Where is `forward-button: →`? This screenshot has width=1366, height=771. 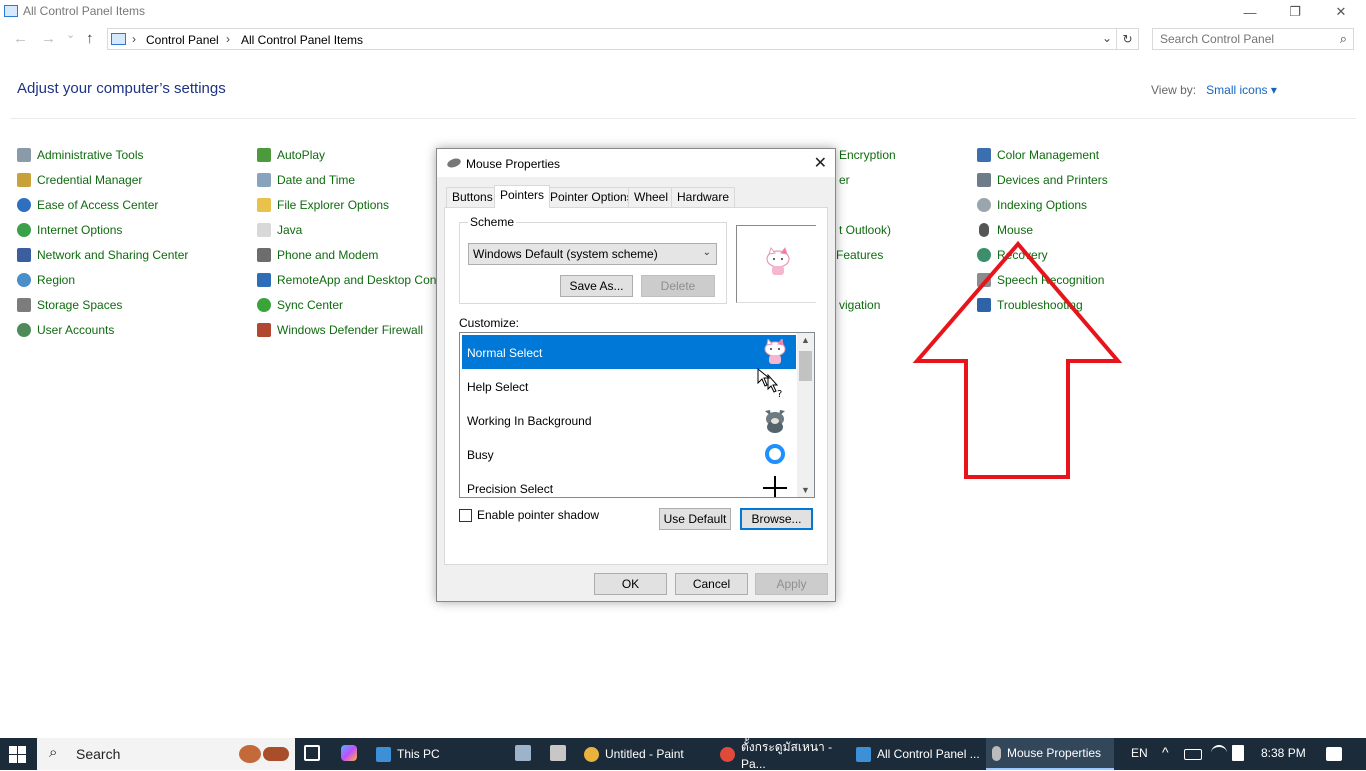 forward-button: → is located at coordinates (48, 38).